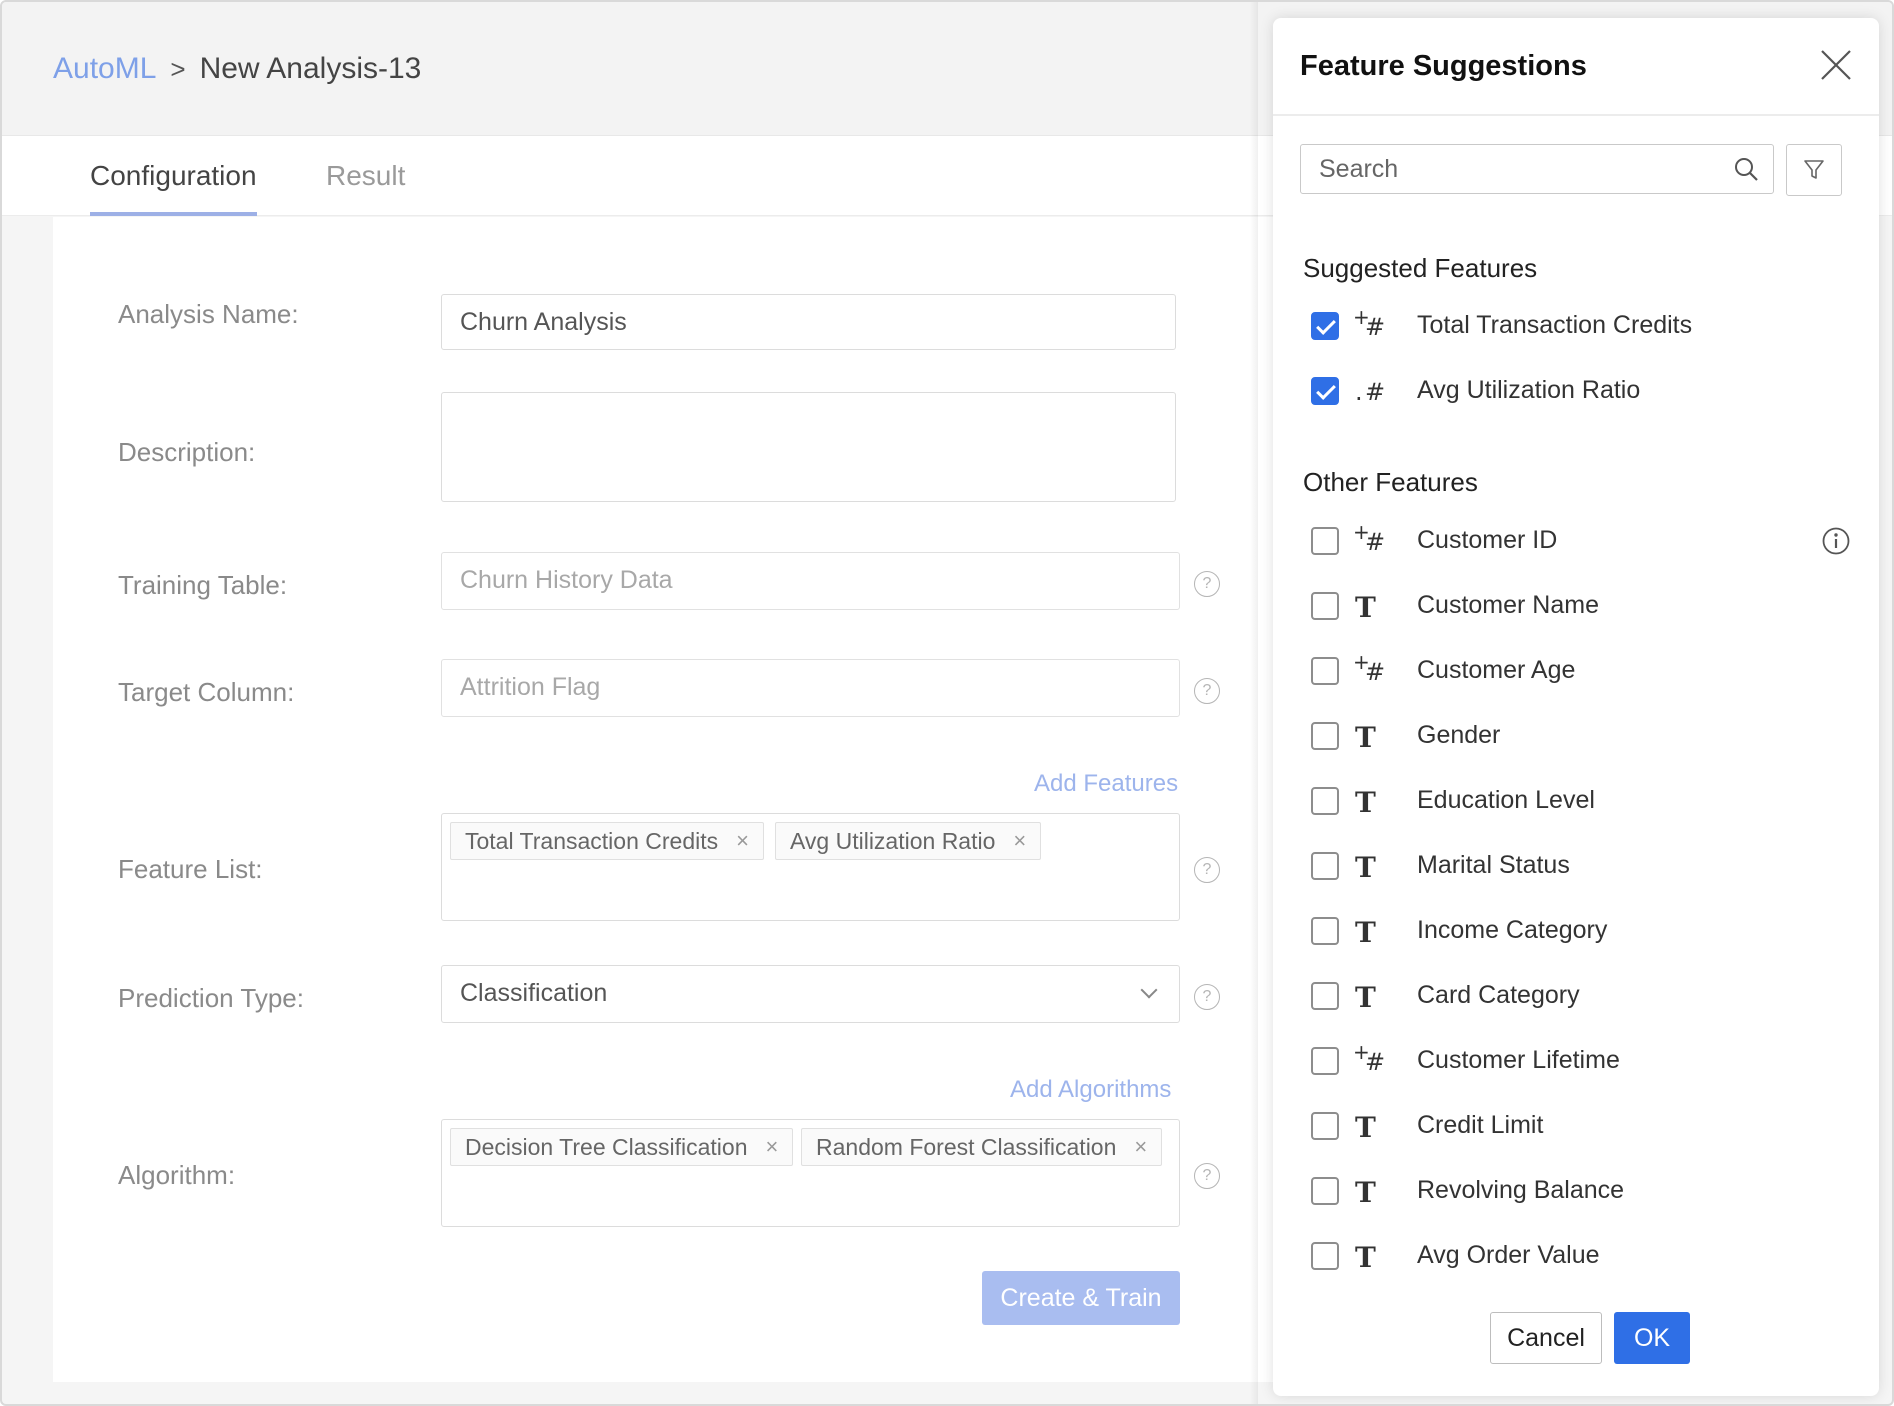  What do you see at coordinates (104, 69) in the screenshot?
I see `breadcrumb-automl-link: AutoML` at bounding box center [104, 69].